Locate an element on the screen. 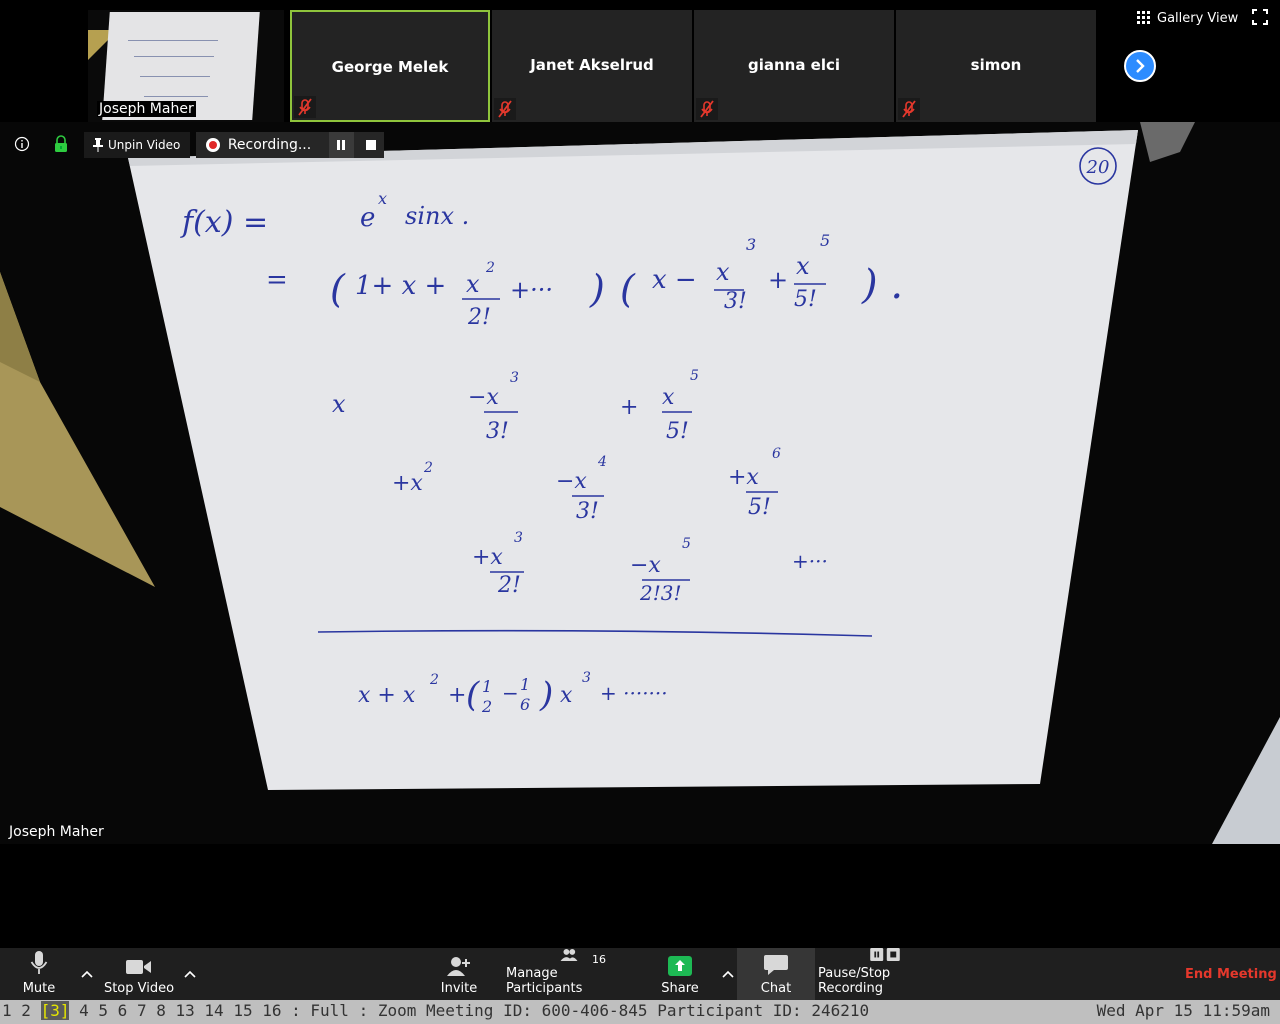 The width and height of the screenshot is (1280, 1024). stop-video-label: Stop Video is located at coordinates (139, 988).